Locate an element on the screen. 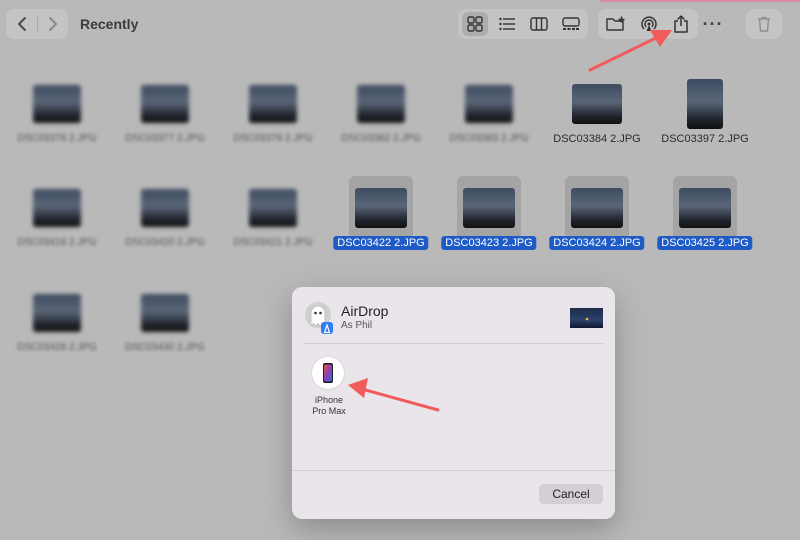 This screenshot has height=540, width=800. view-mode-group is located at coordinates (523, 24).